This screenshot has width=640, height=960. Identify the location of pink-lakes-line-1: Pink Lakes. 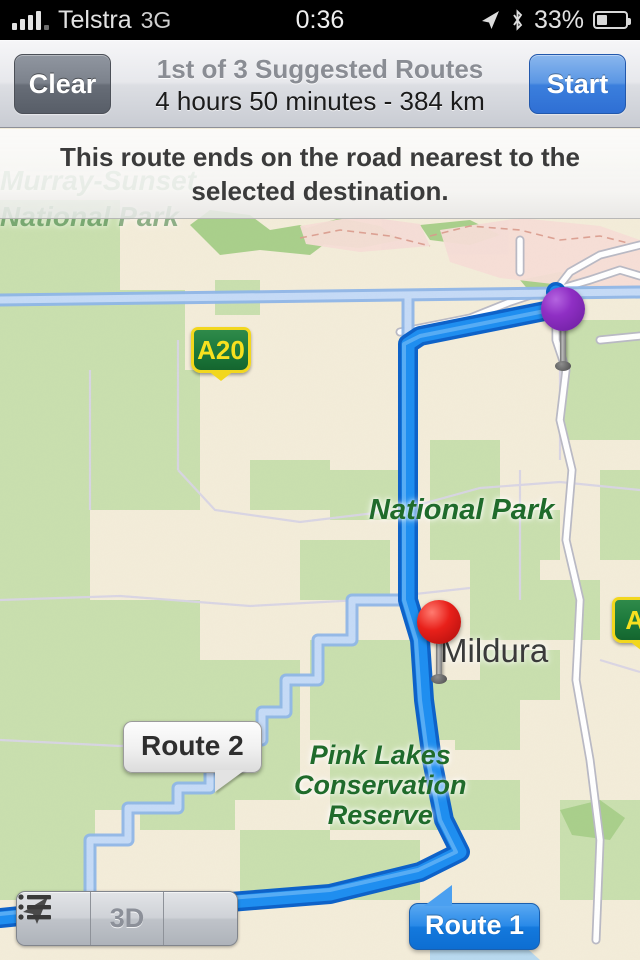
(380, 755).